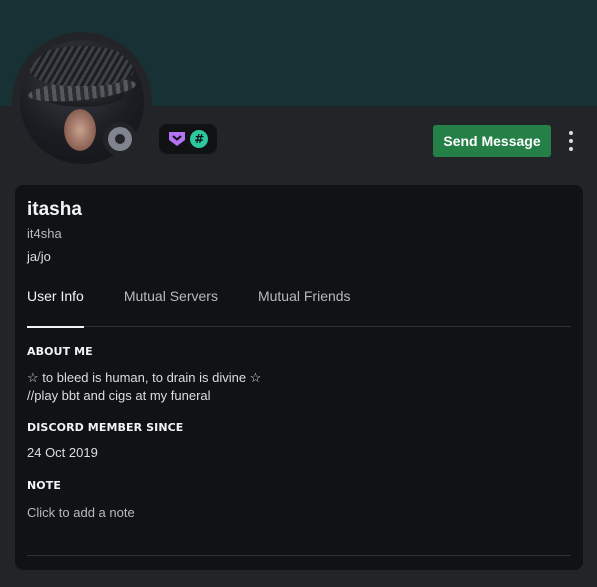 Image resolution: width=597 pixels, height=587 pixels. Describe the element at coordinates (119, 395) in the screenshot. I see `about-me-line: //play bbt and cigs at my funeral` at that location.